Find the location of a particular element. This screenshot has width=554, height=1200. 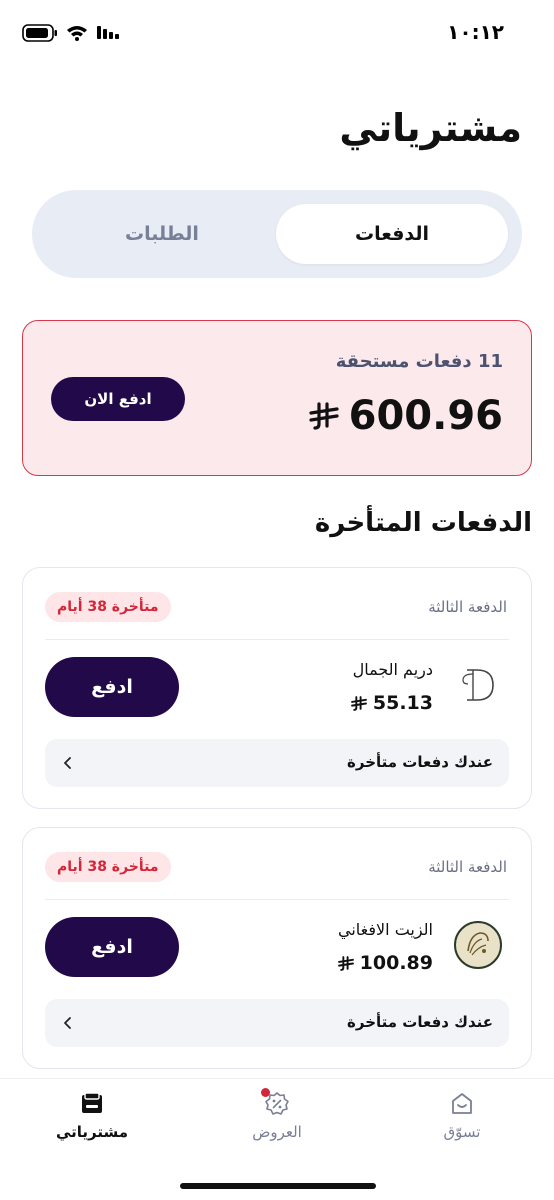

nav-label: تسوّق is located at coordinates (462, 1132).